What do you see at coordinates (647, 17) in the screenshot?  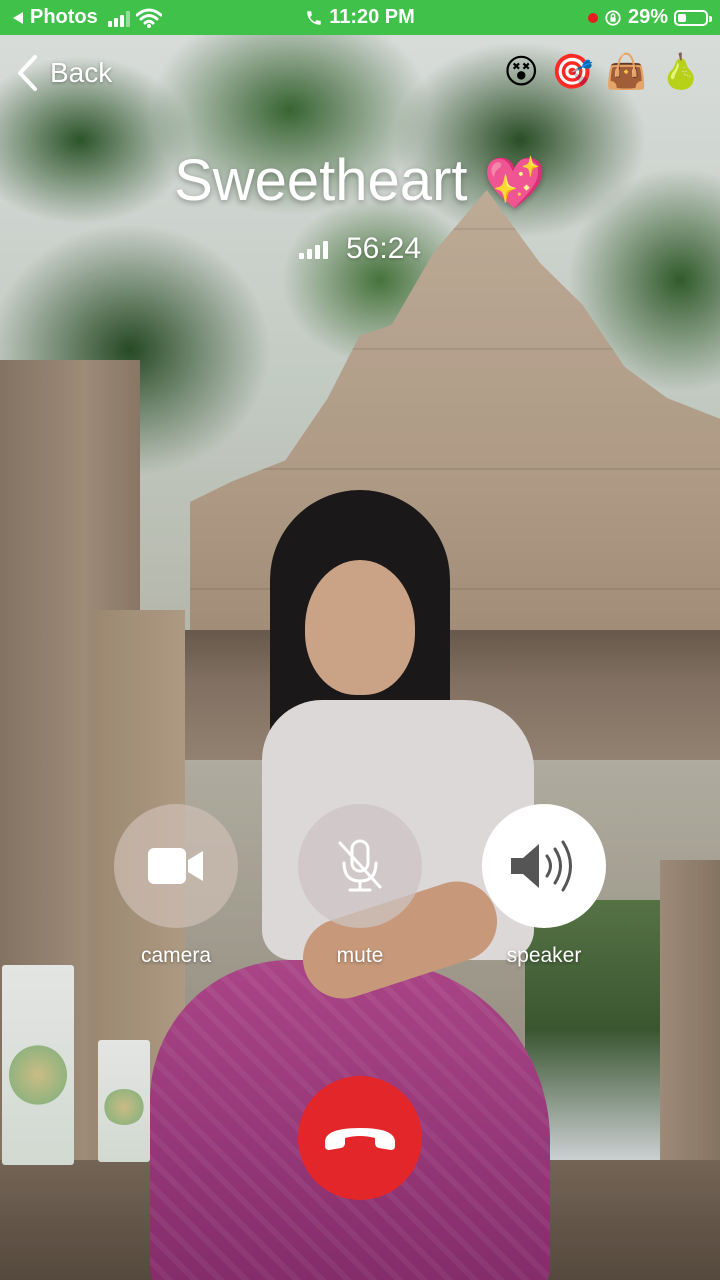 I see `battery-percent: 29%` at bounding box center [647, 17].